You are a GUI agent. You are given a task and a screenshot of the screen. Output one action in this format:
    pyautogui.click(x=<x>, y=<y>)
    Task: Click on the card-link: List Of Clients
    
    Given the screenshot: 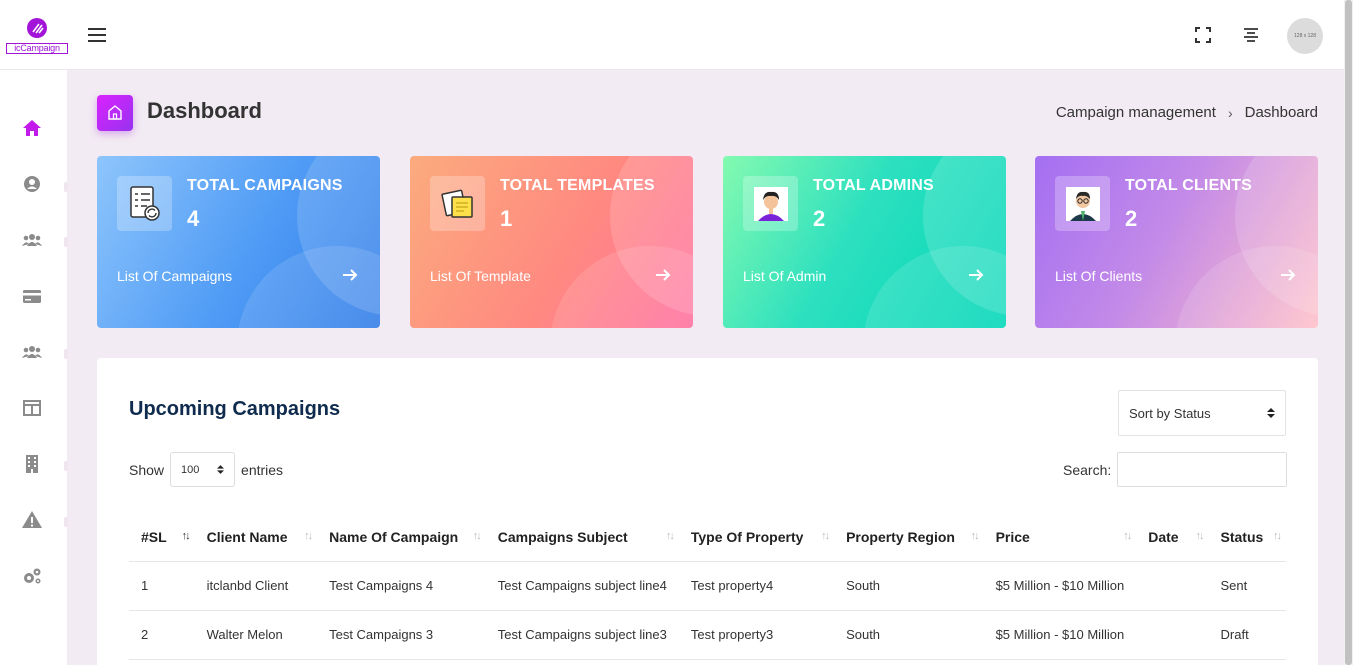 What is the action you would take?
    pyautogui.click(x=1098, y=276)
    